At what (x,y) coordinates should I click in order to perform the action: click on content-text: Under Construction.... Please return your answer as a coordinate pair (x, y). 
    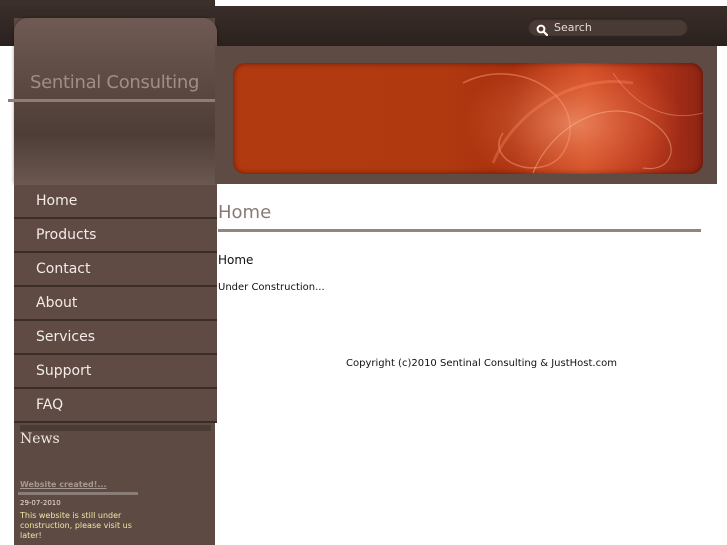
    Looking at the image, I should click on (271, 287).